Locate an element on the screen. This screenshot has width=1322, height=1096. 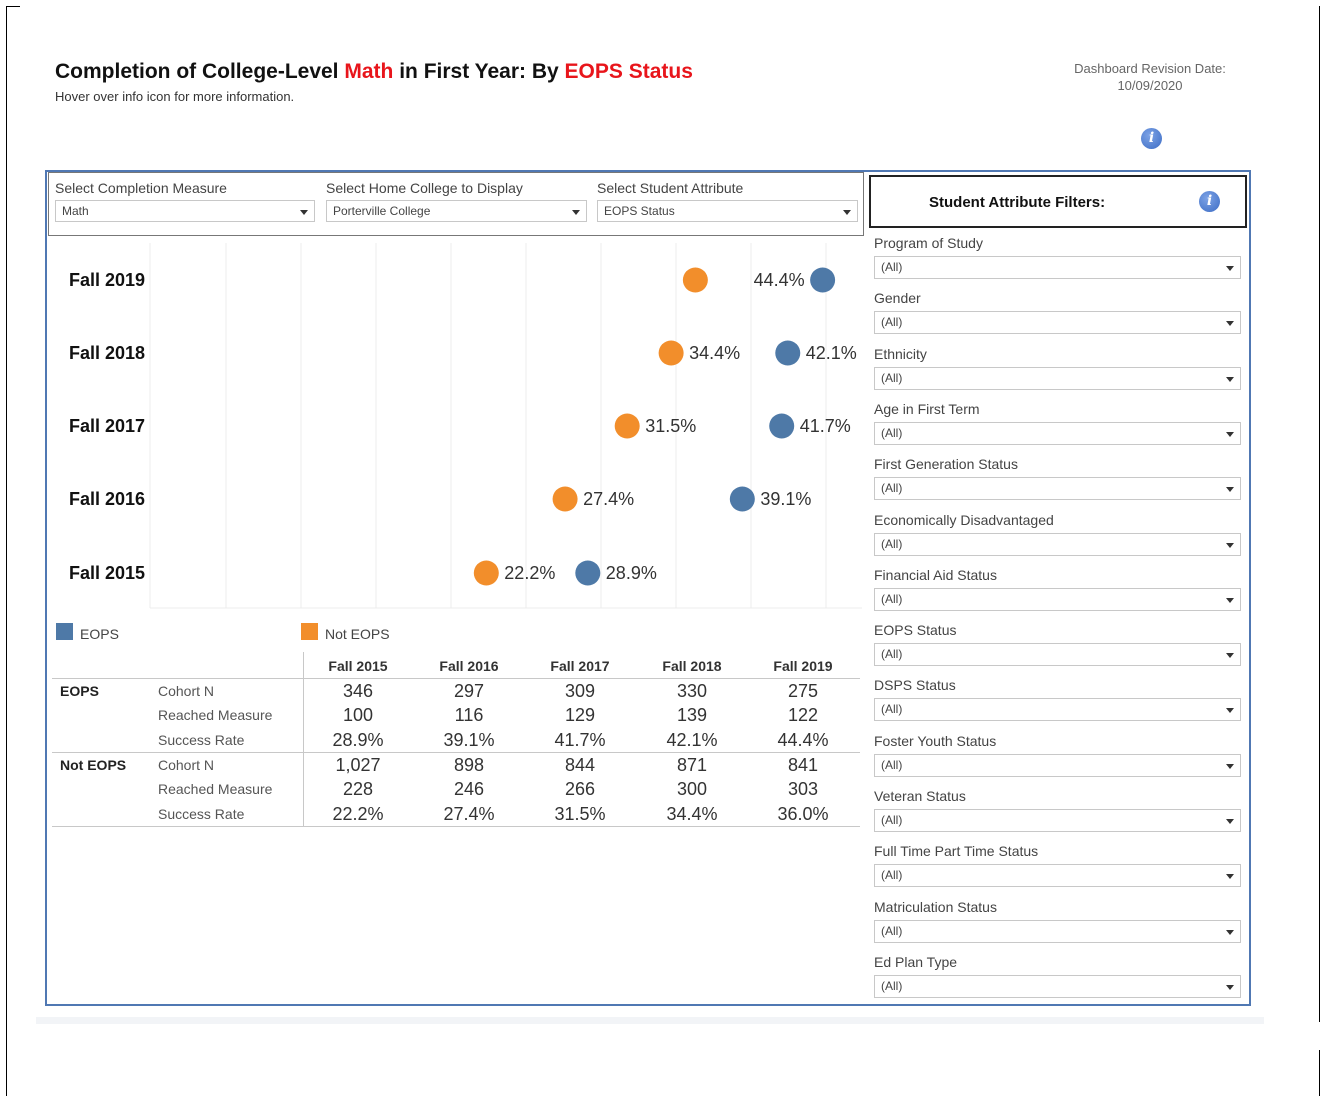
revision-date: 10/09/2020 is located at coordinates (1150, 85).